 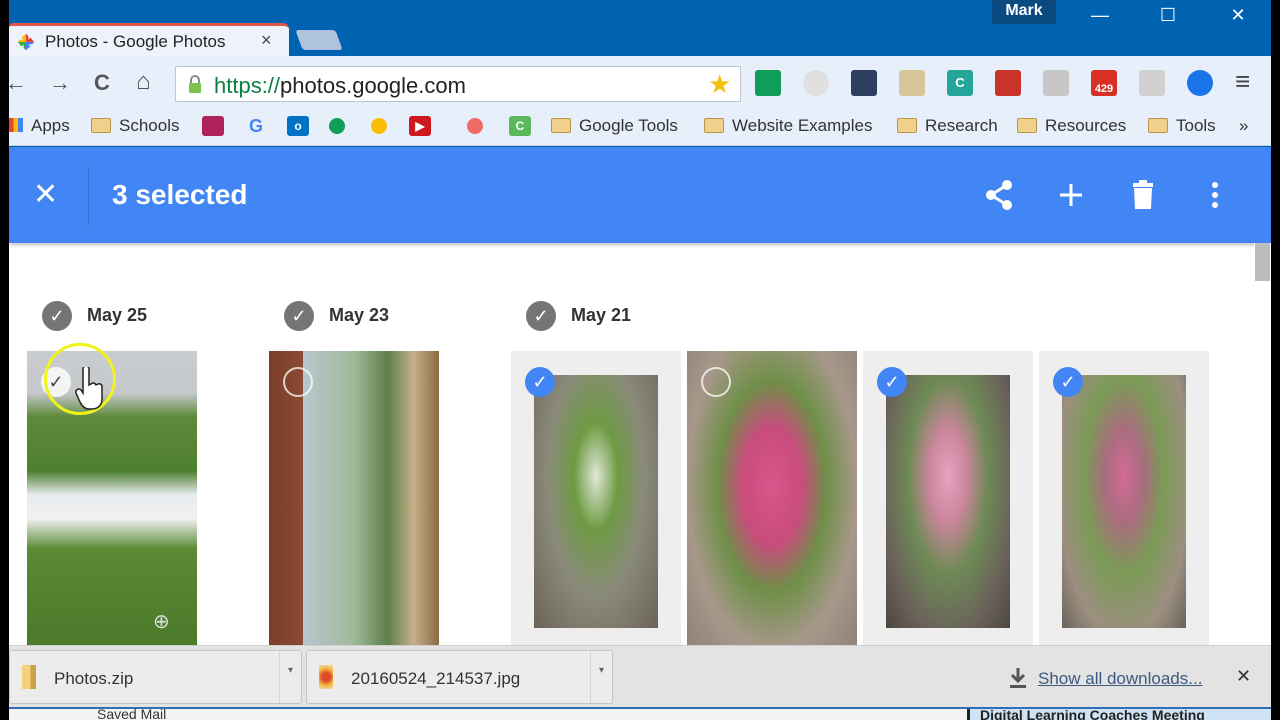 I want to click on color-palette-icon, so click(x=912, y=83).